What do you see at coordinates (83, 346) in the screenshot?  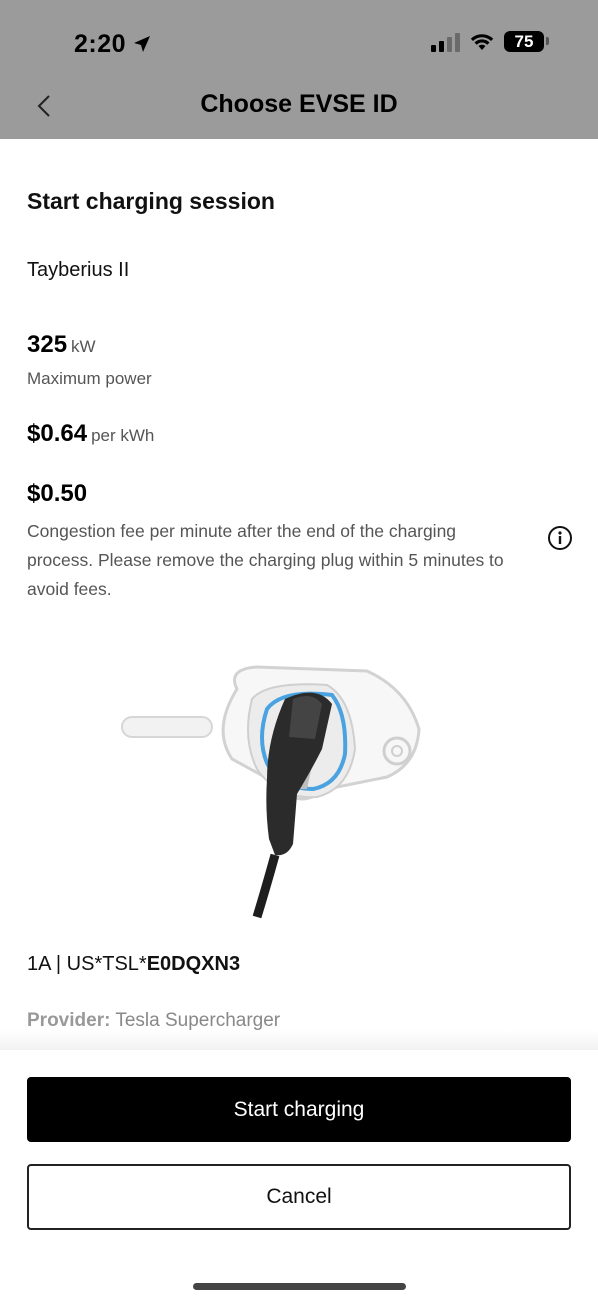 I see `power-unit: kW` at bounding box center [83, 346].